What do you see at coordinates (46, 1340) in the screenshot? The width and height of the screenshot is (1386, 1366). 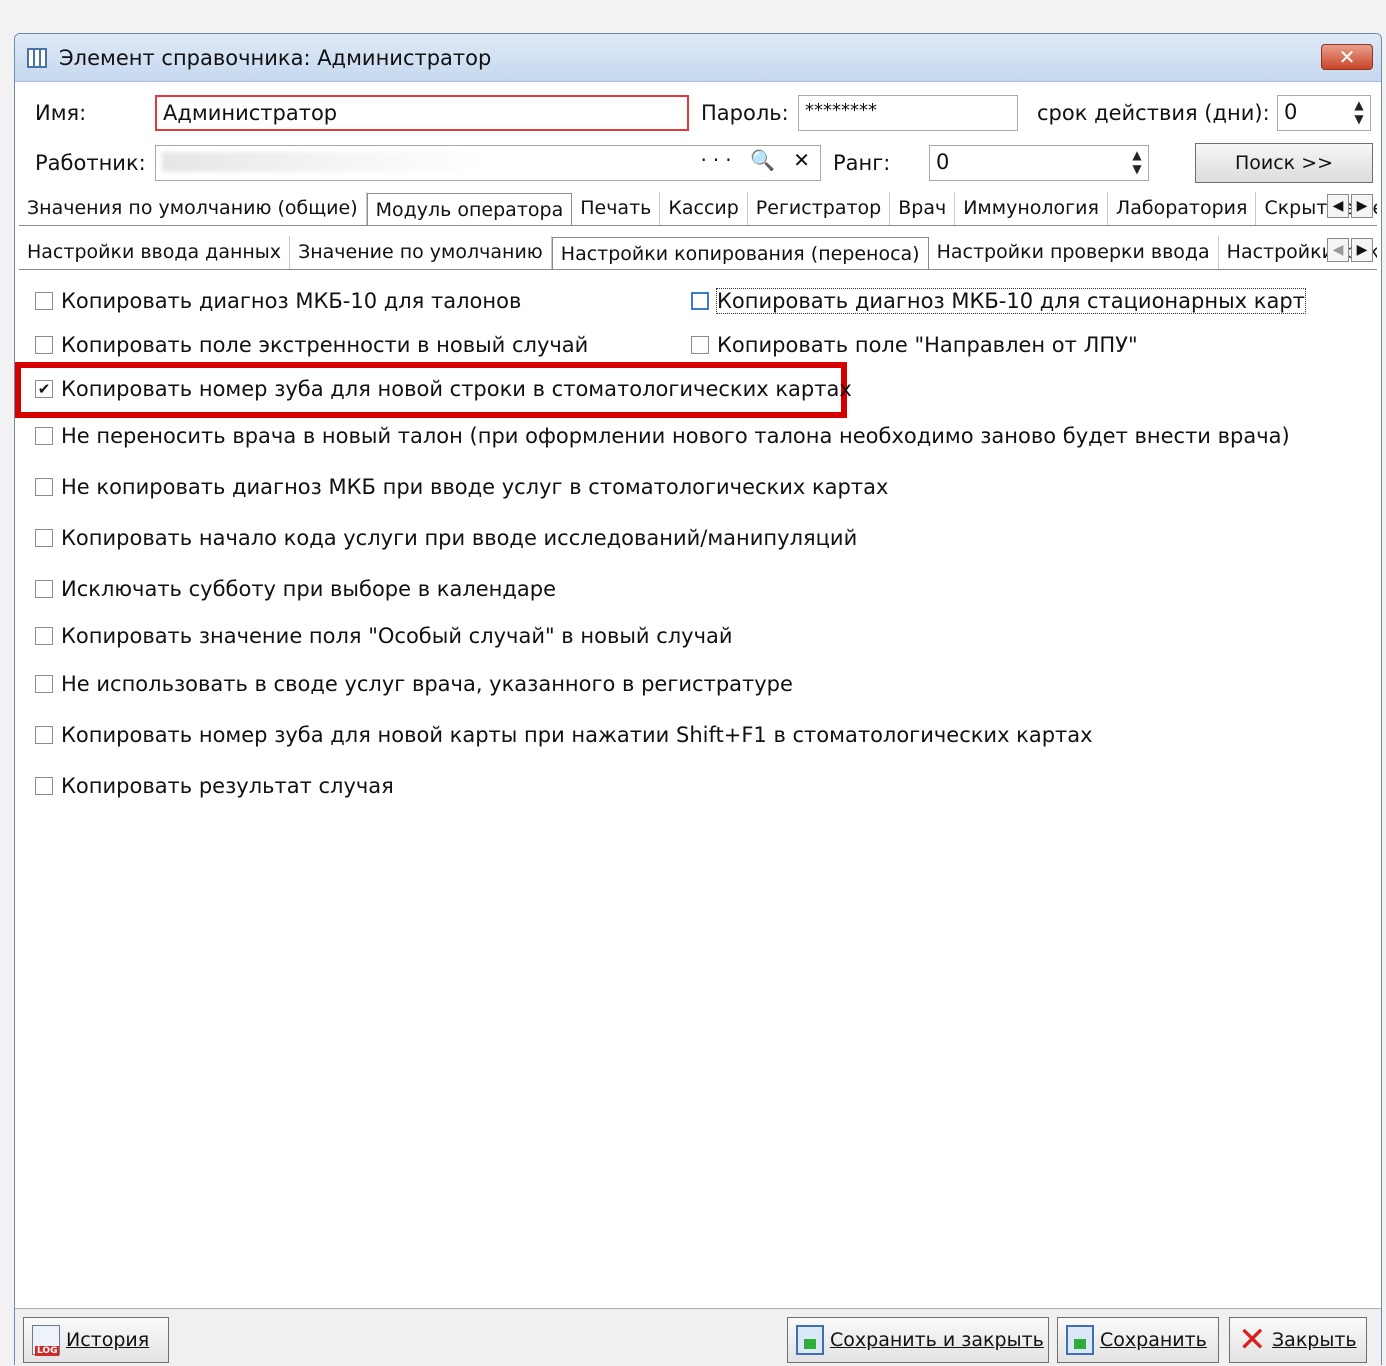 I see `log-icon` at bounding box center [46, 1340].